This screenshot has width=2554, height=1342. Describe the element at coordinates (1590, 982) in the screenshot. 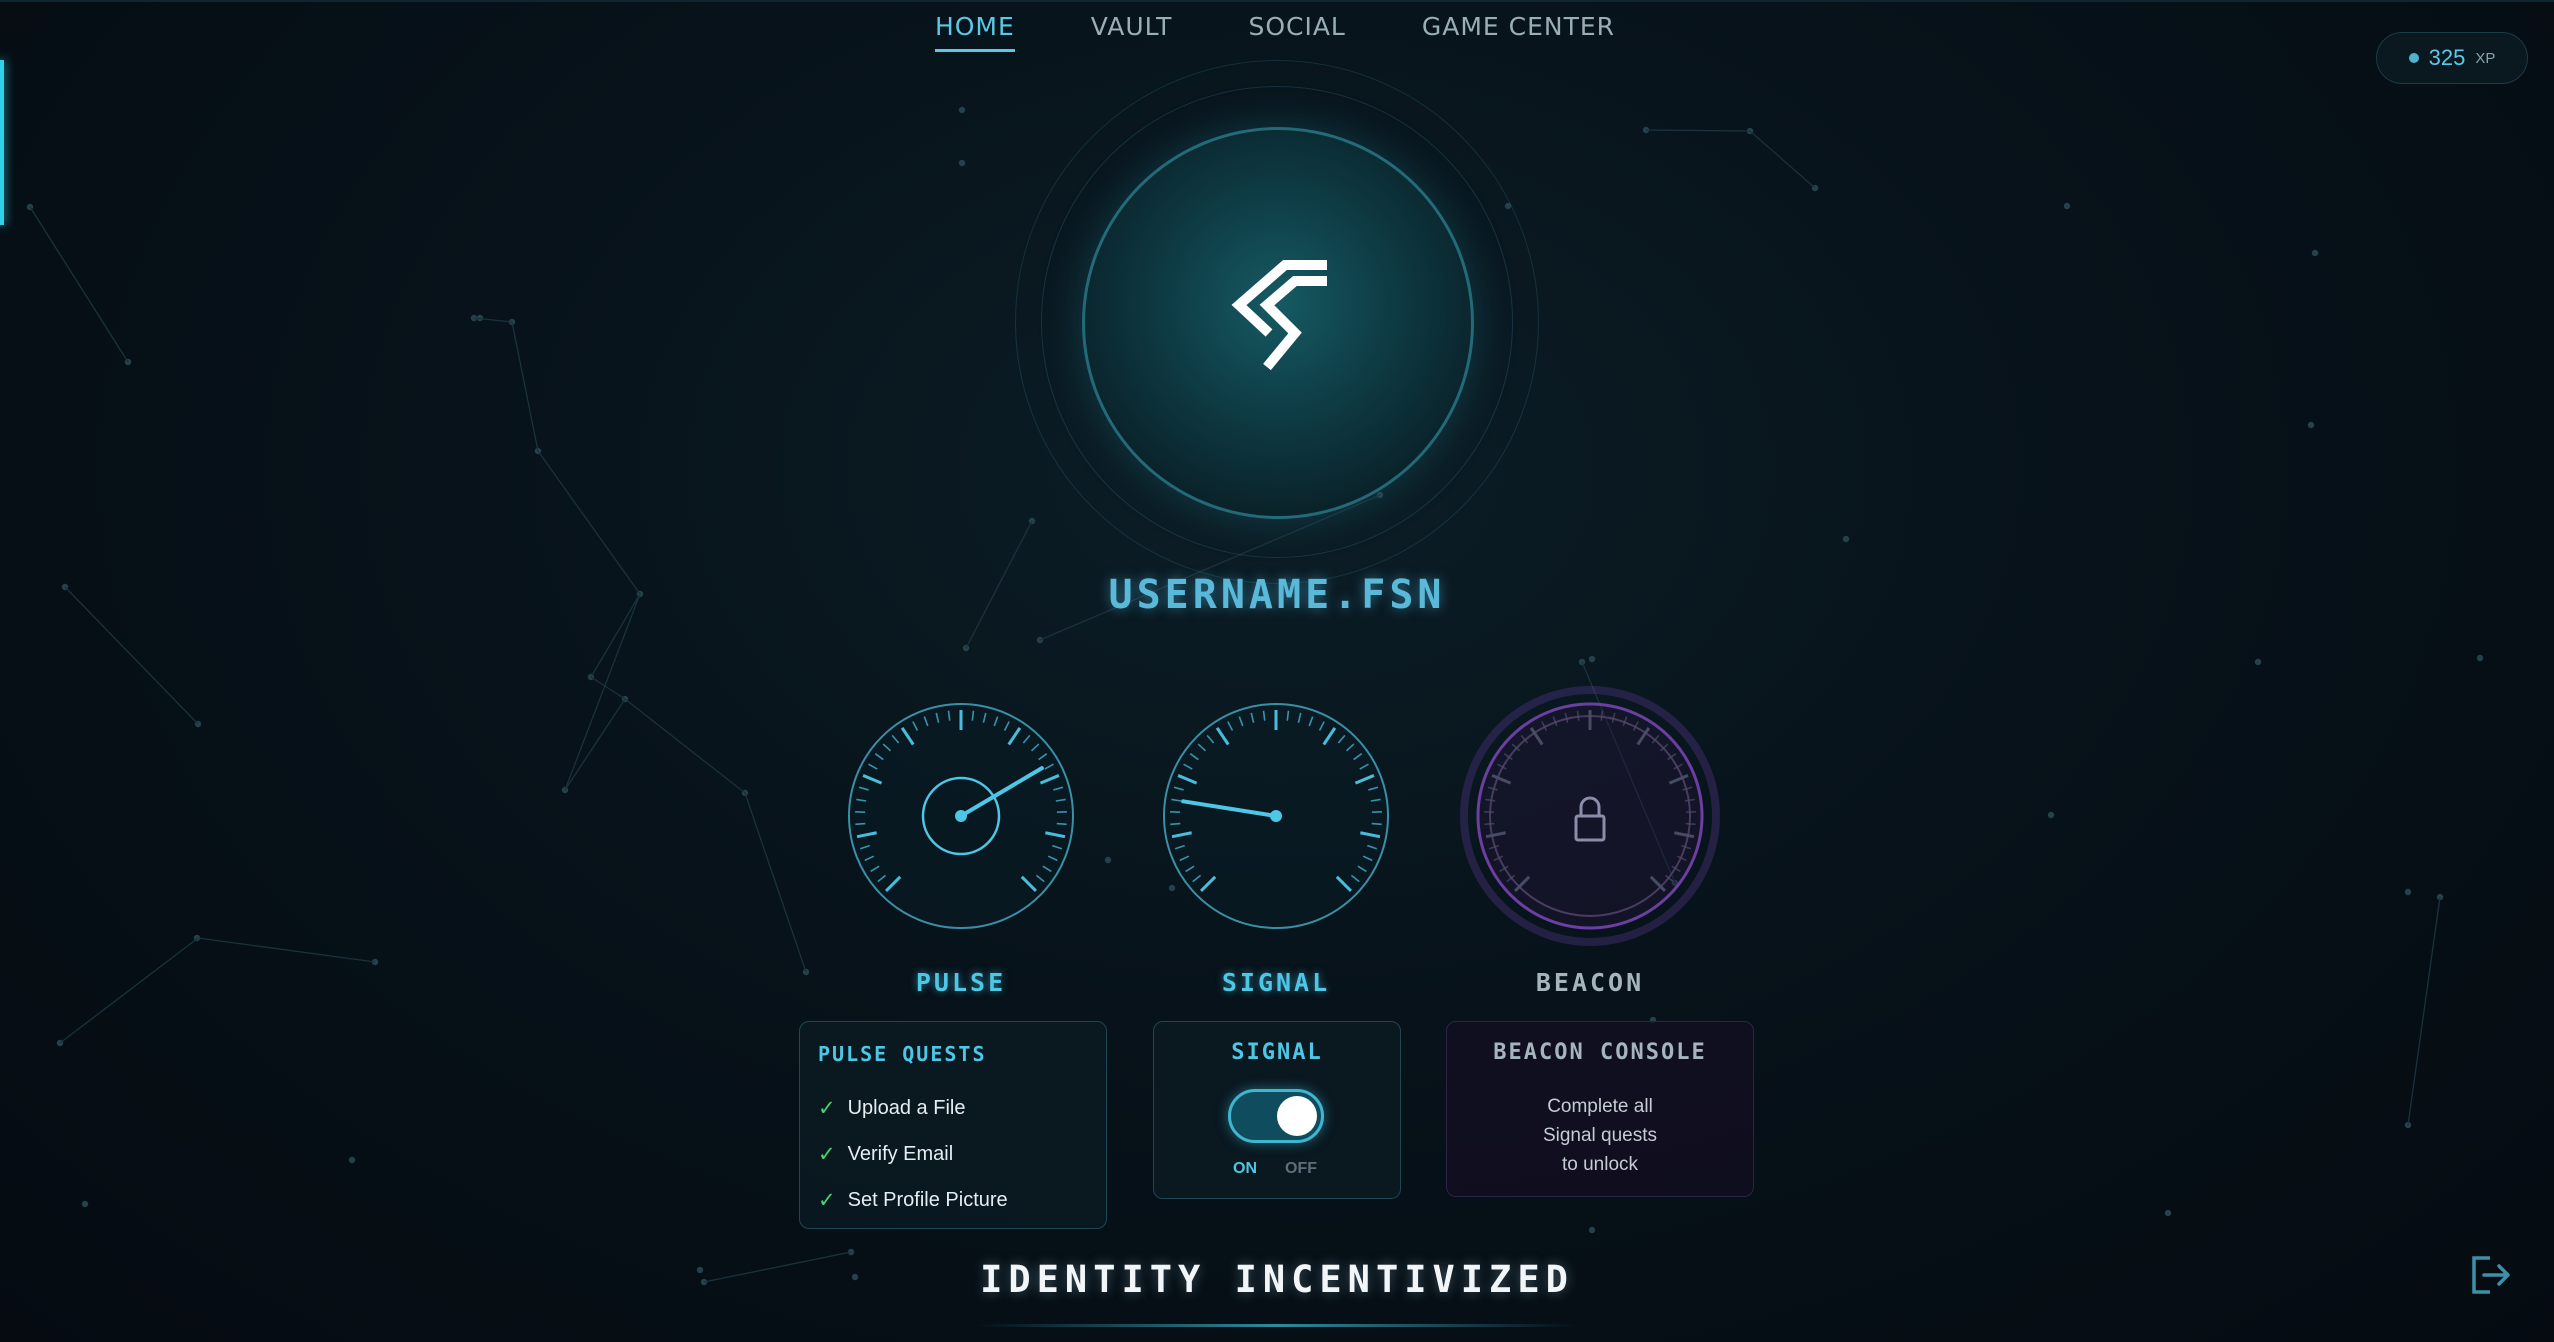

I see `beacon-gauge-label: BEACON` at that location.